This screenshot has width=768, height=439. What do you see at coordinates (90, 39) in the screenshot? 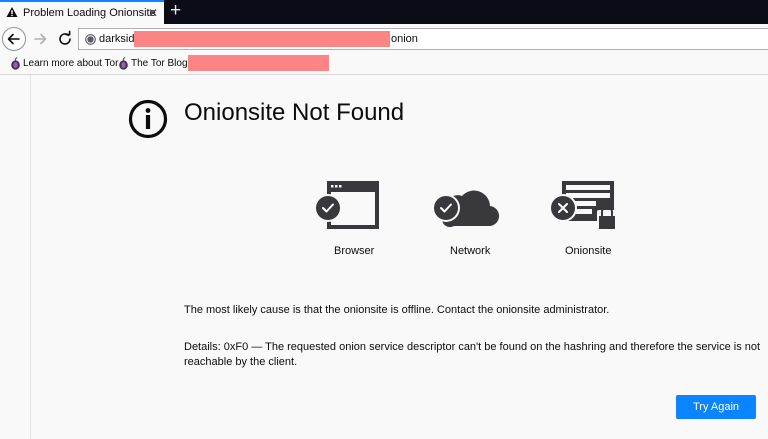
I see `onion-site-icon` at bounding box center [90, 39].